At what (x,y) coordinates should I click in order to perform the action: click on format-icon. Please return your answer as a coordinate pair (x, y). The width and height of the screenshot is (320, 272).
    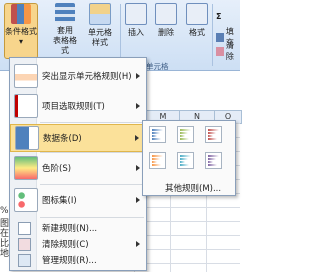
    Looking at the image, I should click on (197, 14).